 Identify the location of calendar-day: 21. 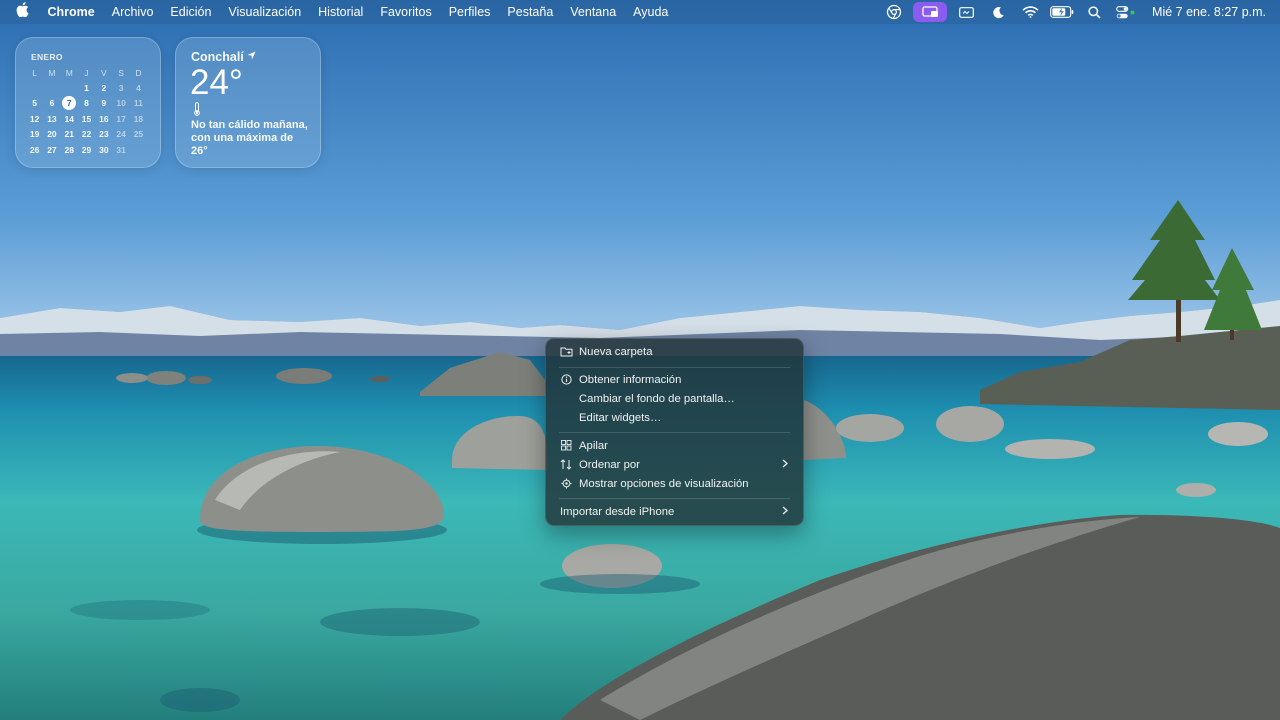
(69, 134).